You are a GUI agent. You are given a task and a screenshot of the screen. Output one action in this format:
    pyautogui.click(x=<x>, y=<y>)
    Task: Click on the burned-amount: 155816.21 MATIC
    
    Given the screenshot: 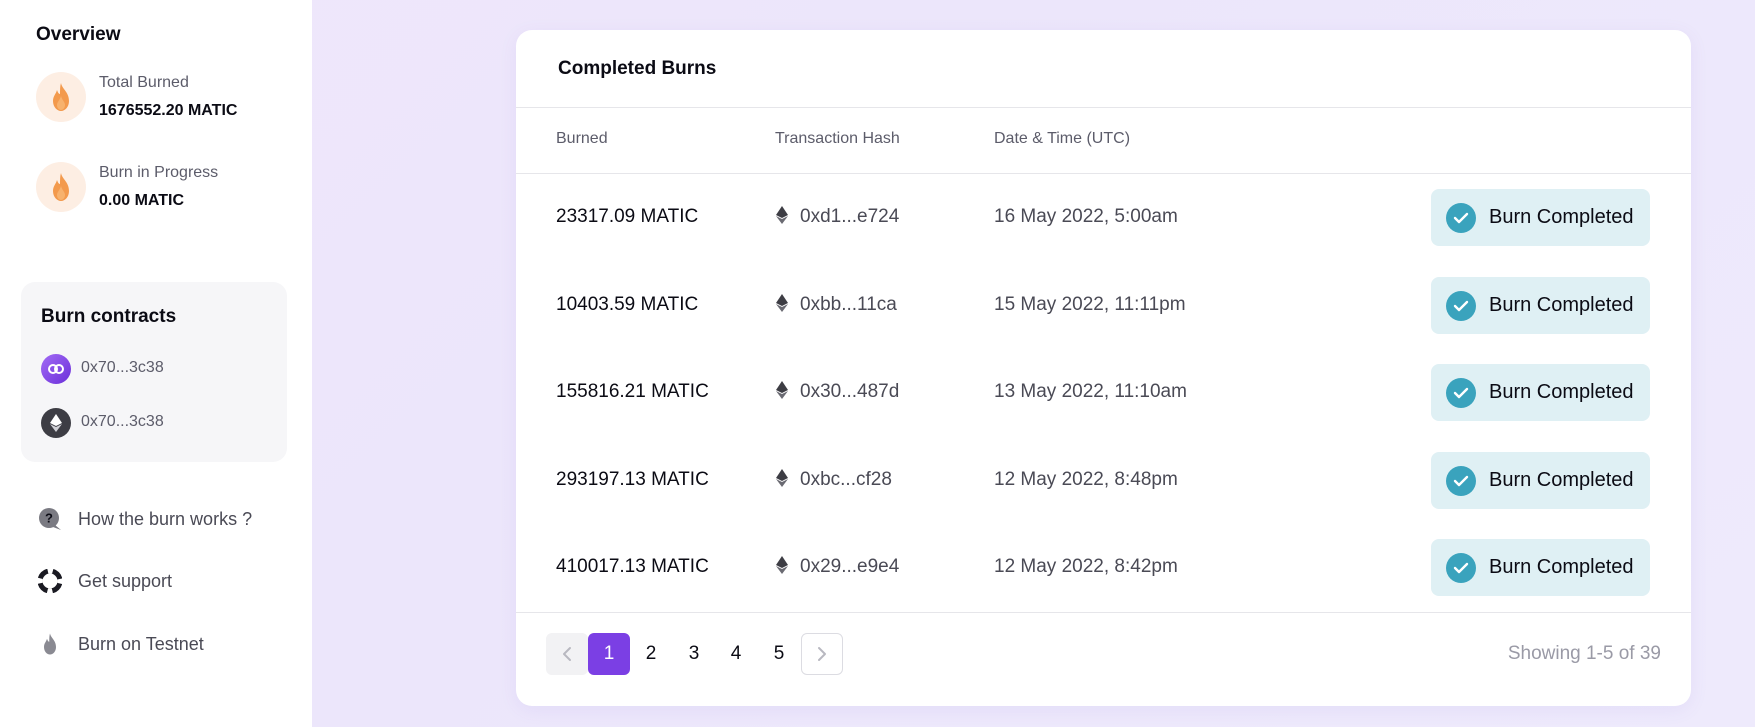 What is the action you would take?
    pyautogui.click(x=632, y=391)
    